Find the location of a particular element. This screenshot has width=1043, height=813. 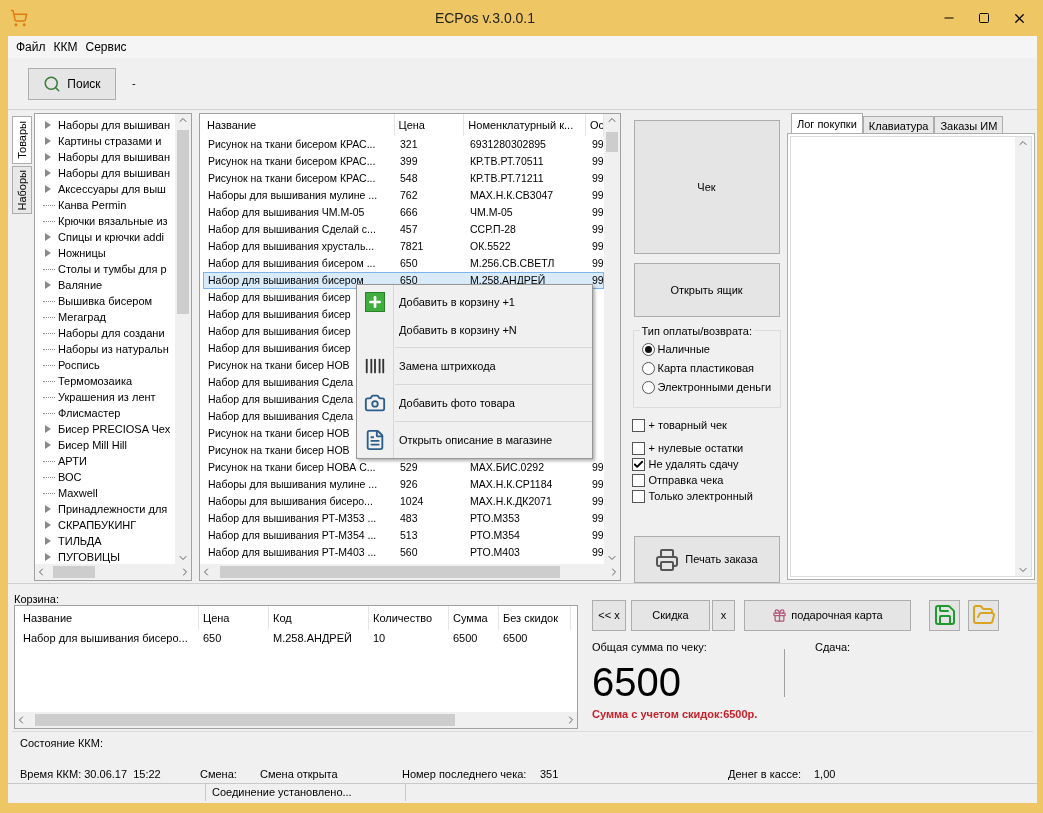

radio-label: Наличные is located at coordinates (683, 349).